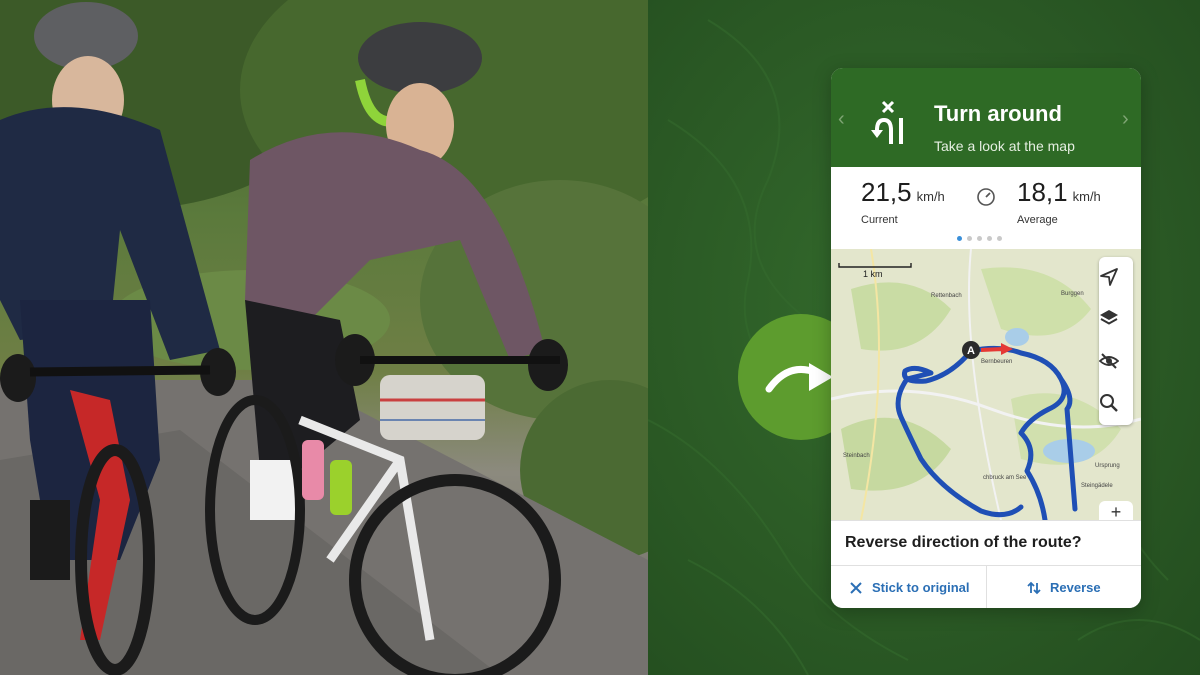  I want to click on average-speed: 18,1 km/h, so click(1059, 192).